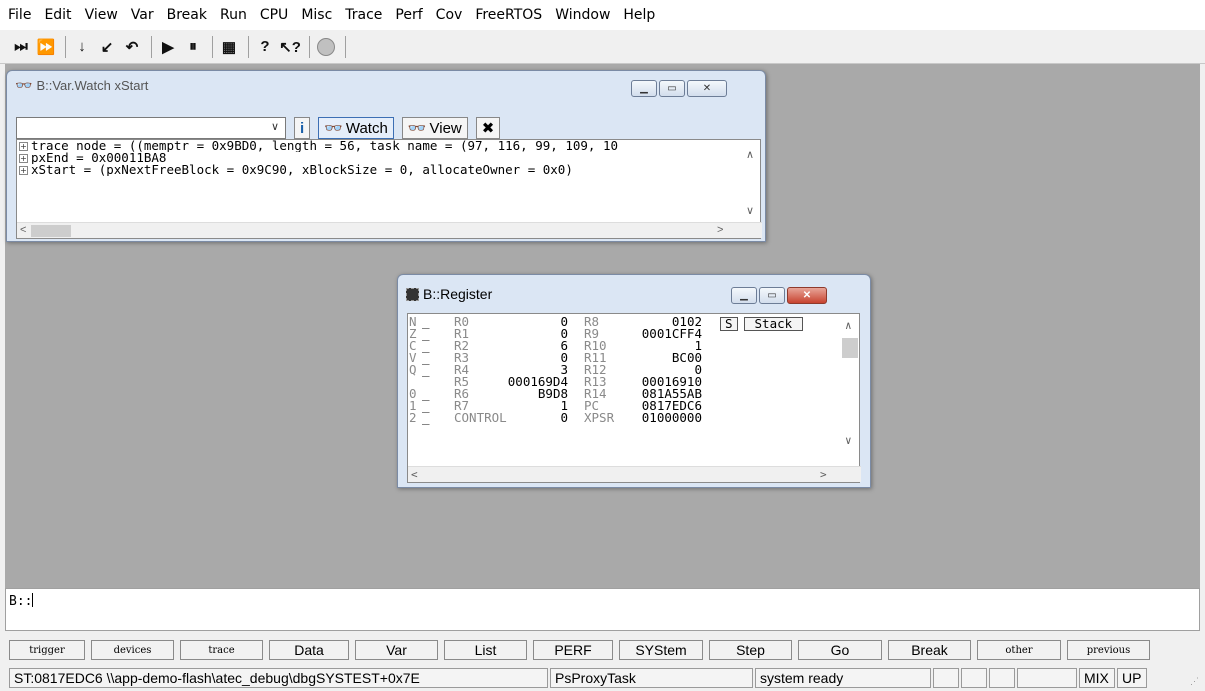 The image size is (1205, 691). What do you see at coordinates (275, 126) in the screenshot?
I see `chevron-down-icon: ∨` at bounding box center [275, 126].